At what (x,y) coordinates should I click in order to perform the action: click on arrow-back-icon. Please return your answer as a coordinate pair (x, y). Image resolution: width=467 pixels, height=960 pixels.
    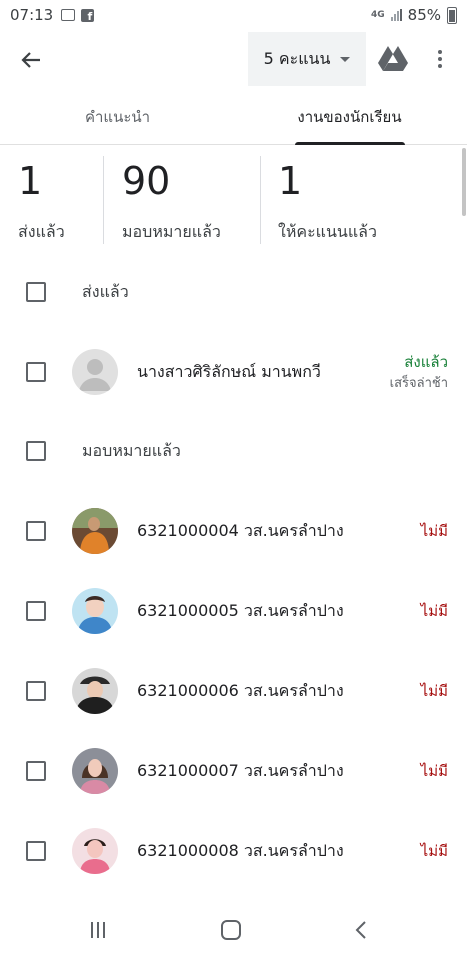
    Looking at the image, I should click on (30, 60).